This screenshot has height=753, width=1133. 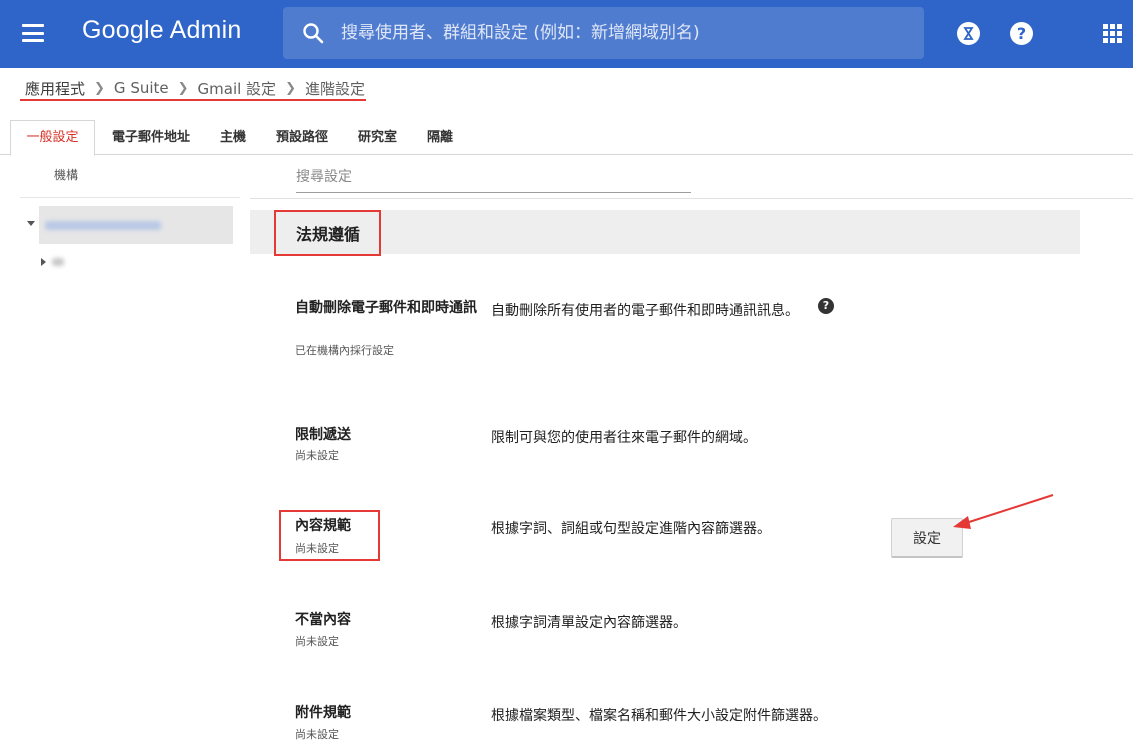 I want to click on search-bar, so click(x=603, y=33).